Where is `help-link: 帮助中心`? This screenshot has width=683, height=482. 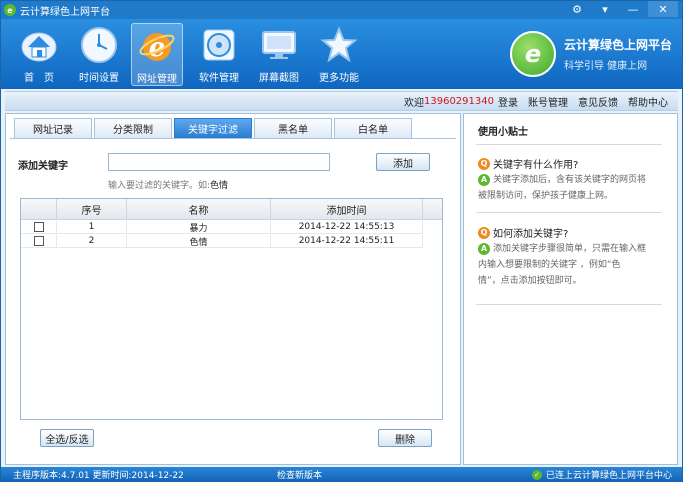
help-link: 帮助中心 is located at coordinates (648, 101).